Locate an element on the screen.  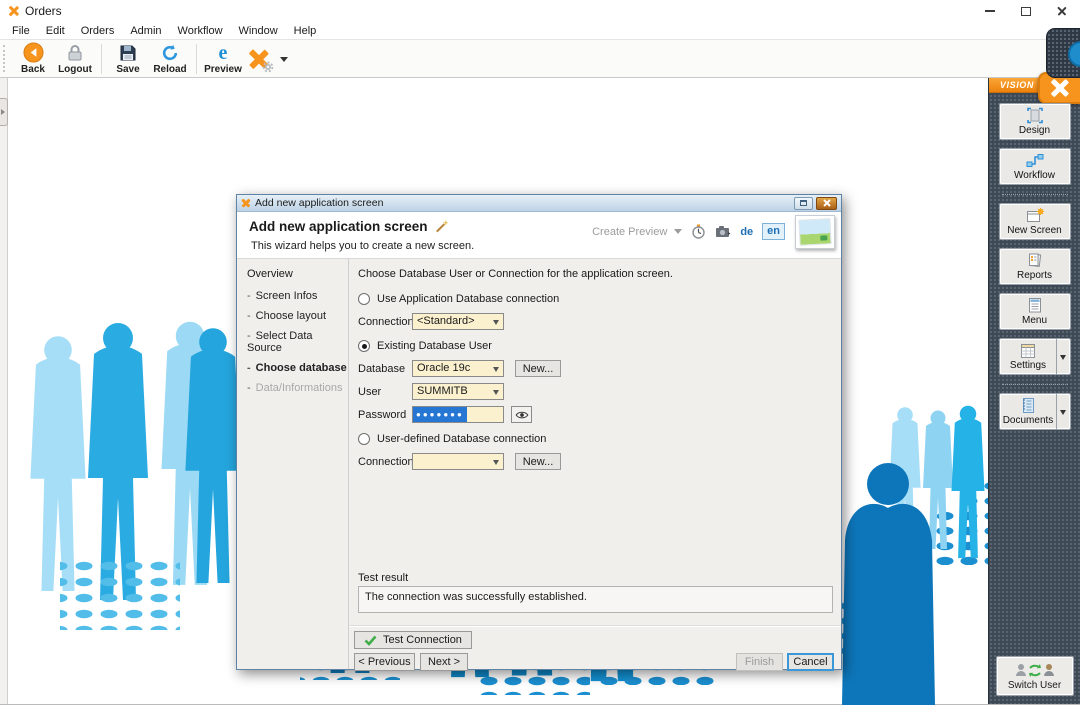
toolbar-dropdown-caret is located at coordinates (284, 61).